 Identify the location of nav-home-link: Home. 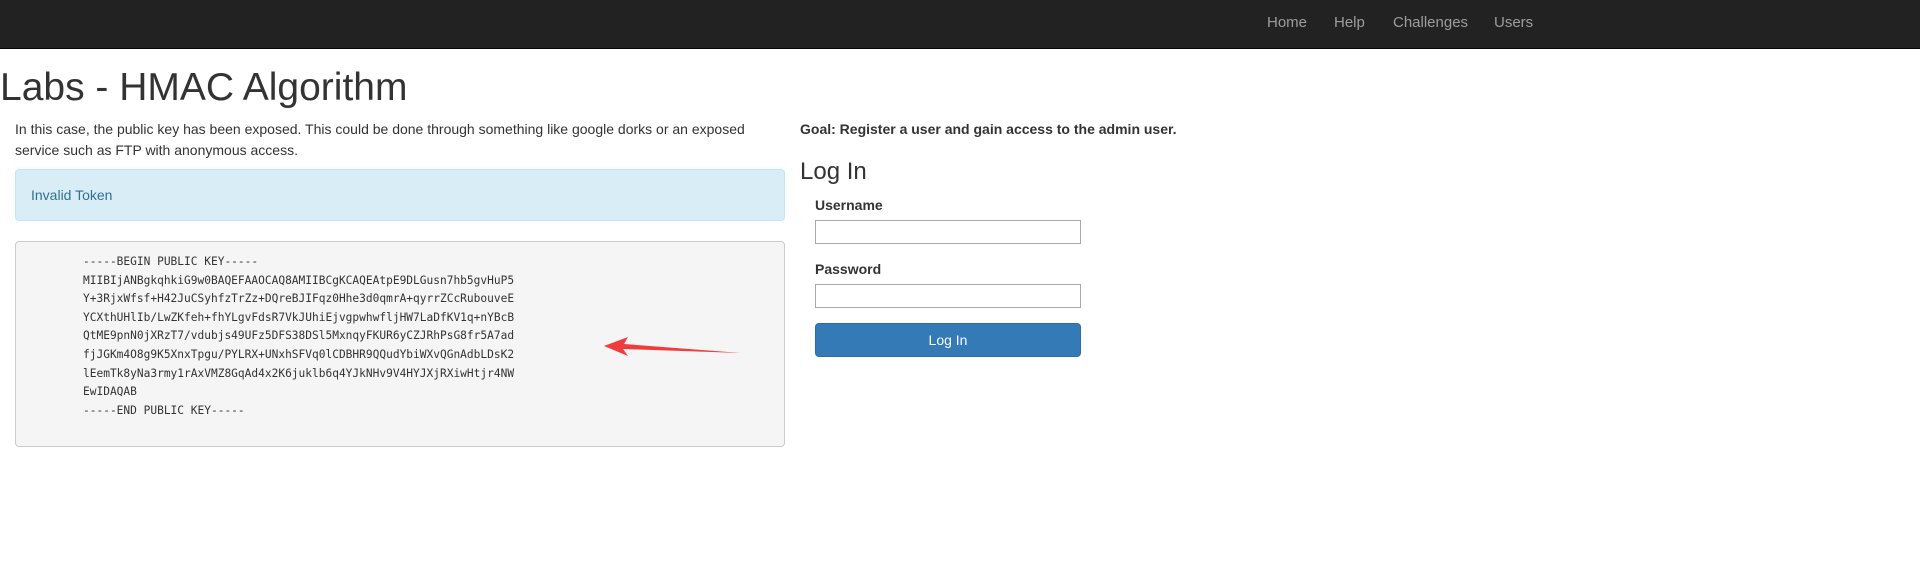
(1287, 24).